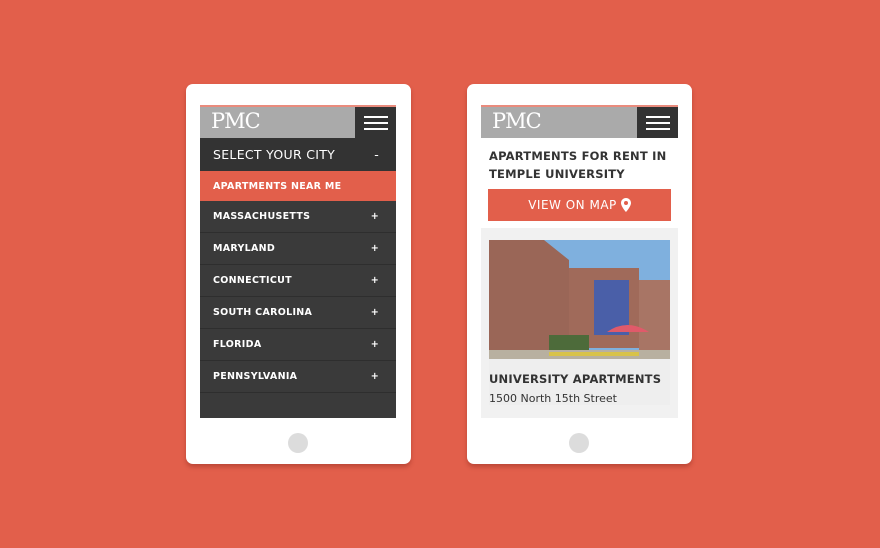 The width and height of the screenshot is (880, 548). I want to click on apartments-near-me-link: APARTMENTS NEAR ME, so click(298, 186).